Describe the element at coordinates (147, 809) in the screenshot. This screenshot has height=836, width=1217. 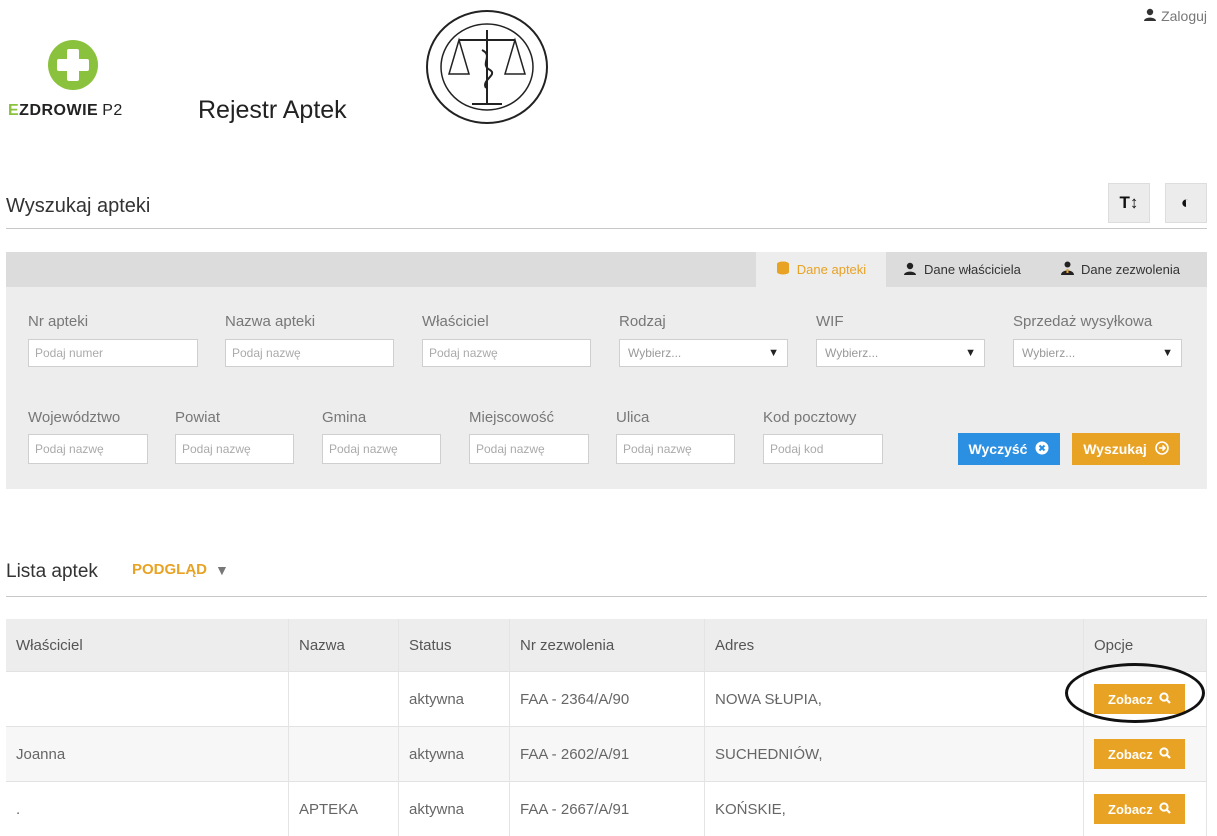
I see `owner-cell: .` at that location.